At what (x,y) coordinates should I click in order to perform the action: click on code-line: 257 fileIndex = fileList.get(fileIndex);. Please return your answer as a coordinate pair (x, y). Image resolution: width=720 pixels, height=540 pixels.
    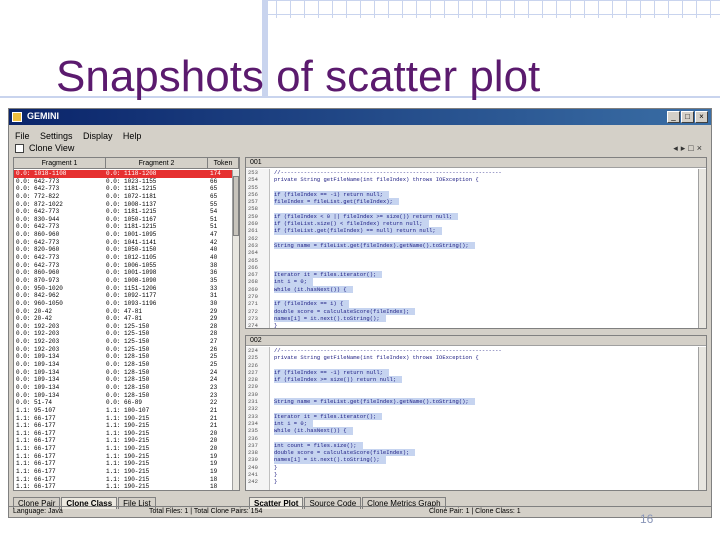
    Looking at the image, I should click on (471, 202).